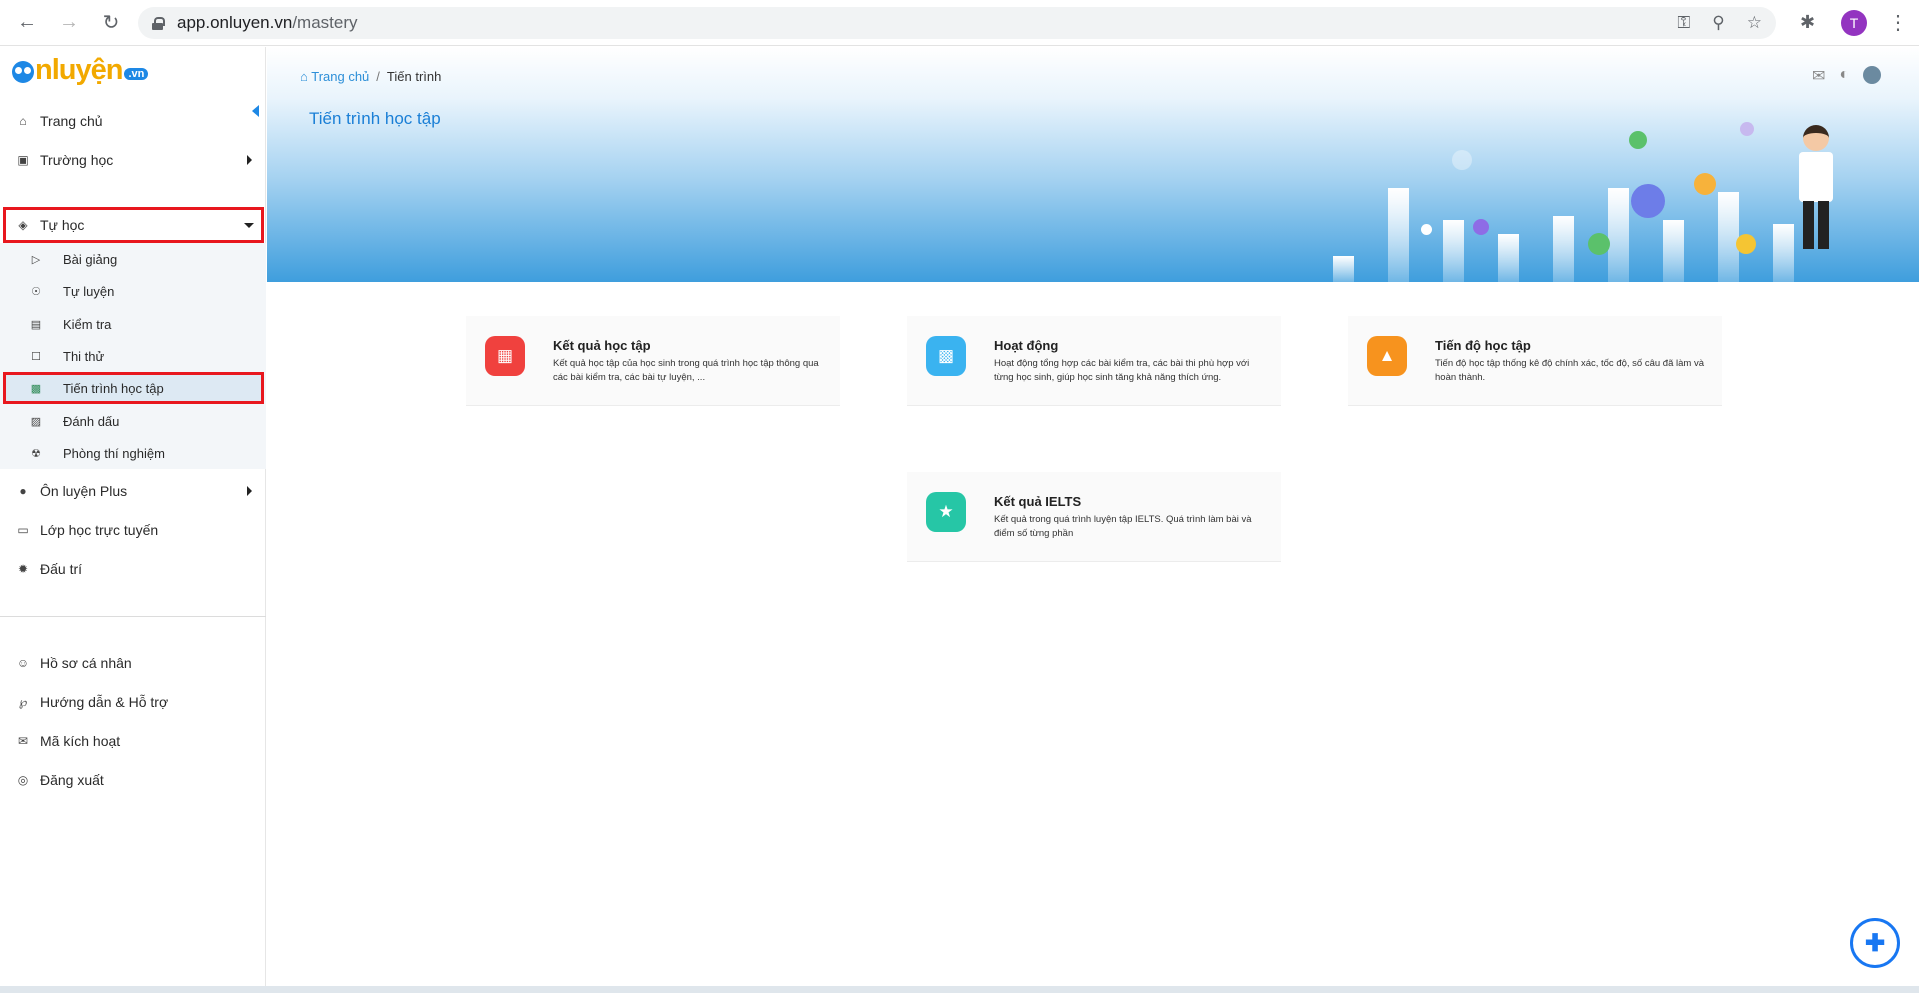  What do you see at coordinates (235, 22) in the screenshot?
I see `url-host: app.onluyen.vn` at bounding box center [235, 22].